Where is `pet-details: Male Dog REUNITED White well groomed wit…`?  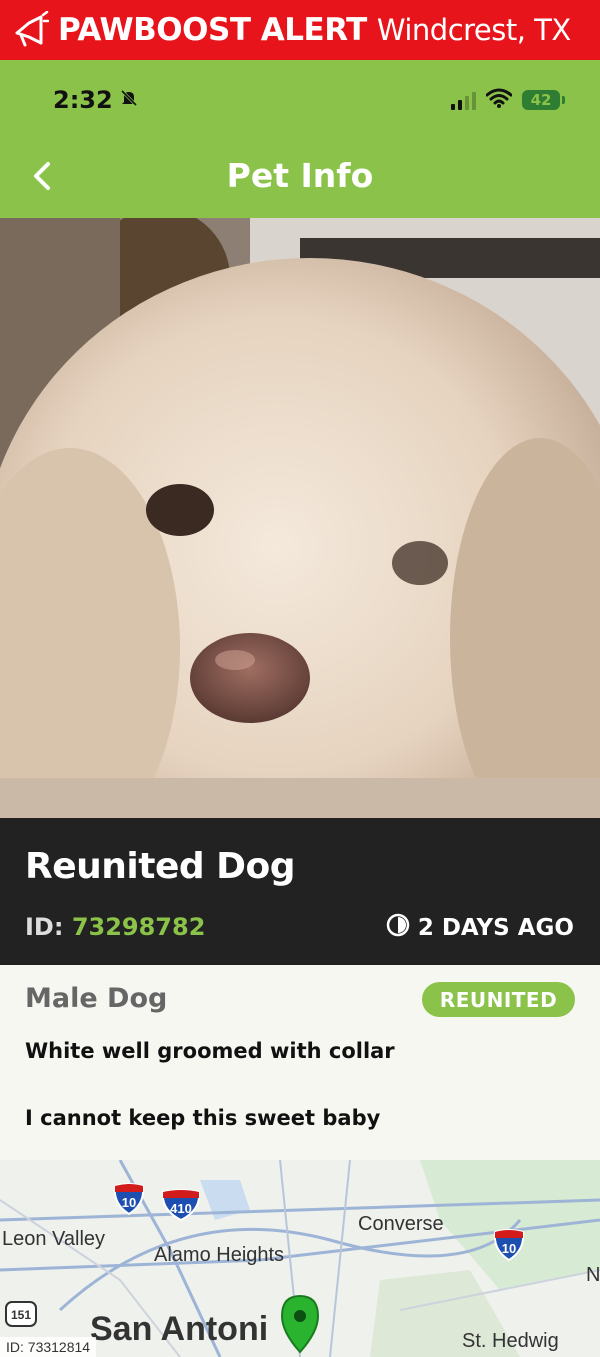
pet-details: Male Dog REUNITED White well groomed wit… is located at coordinates (300, 1062).